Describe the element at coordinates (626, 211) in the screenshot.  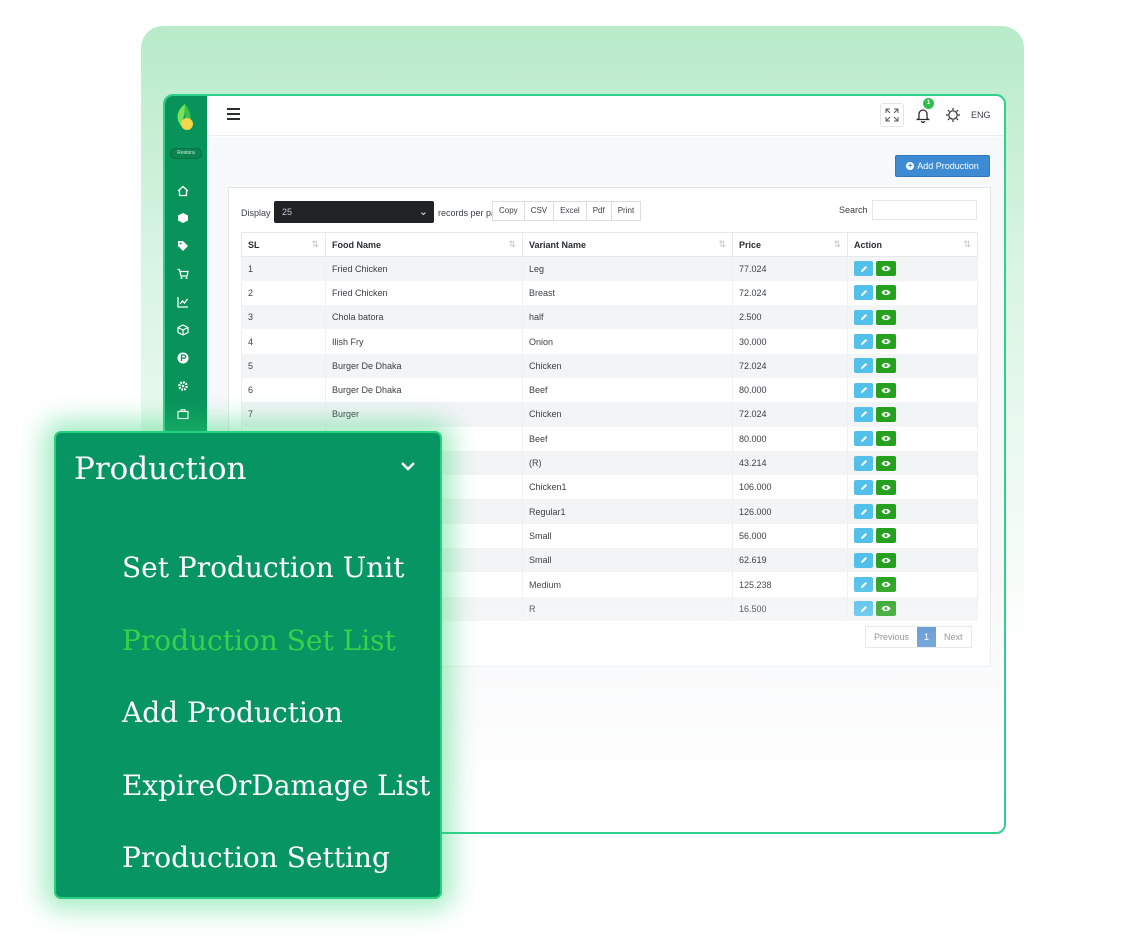
I see `print-button: Print` at that location.